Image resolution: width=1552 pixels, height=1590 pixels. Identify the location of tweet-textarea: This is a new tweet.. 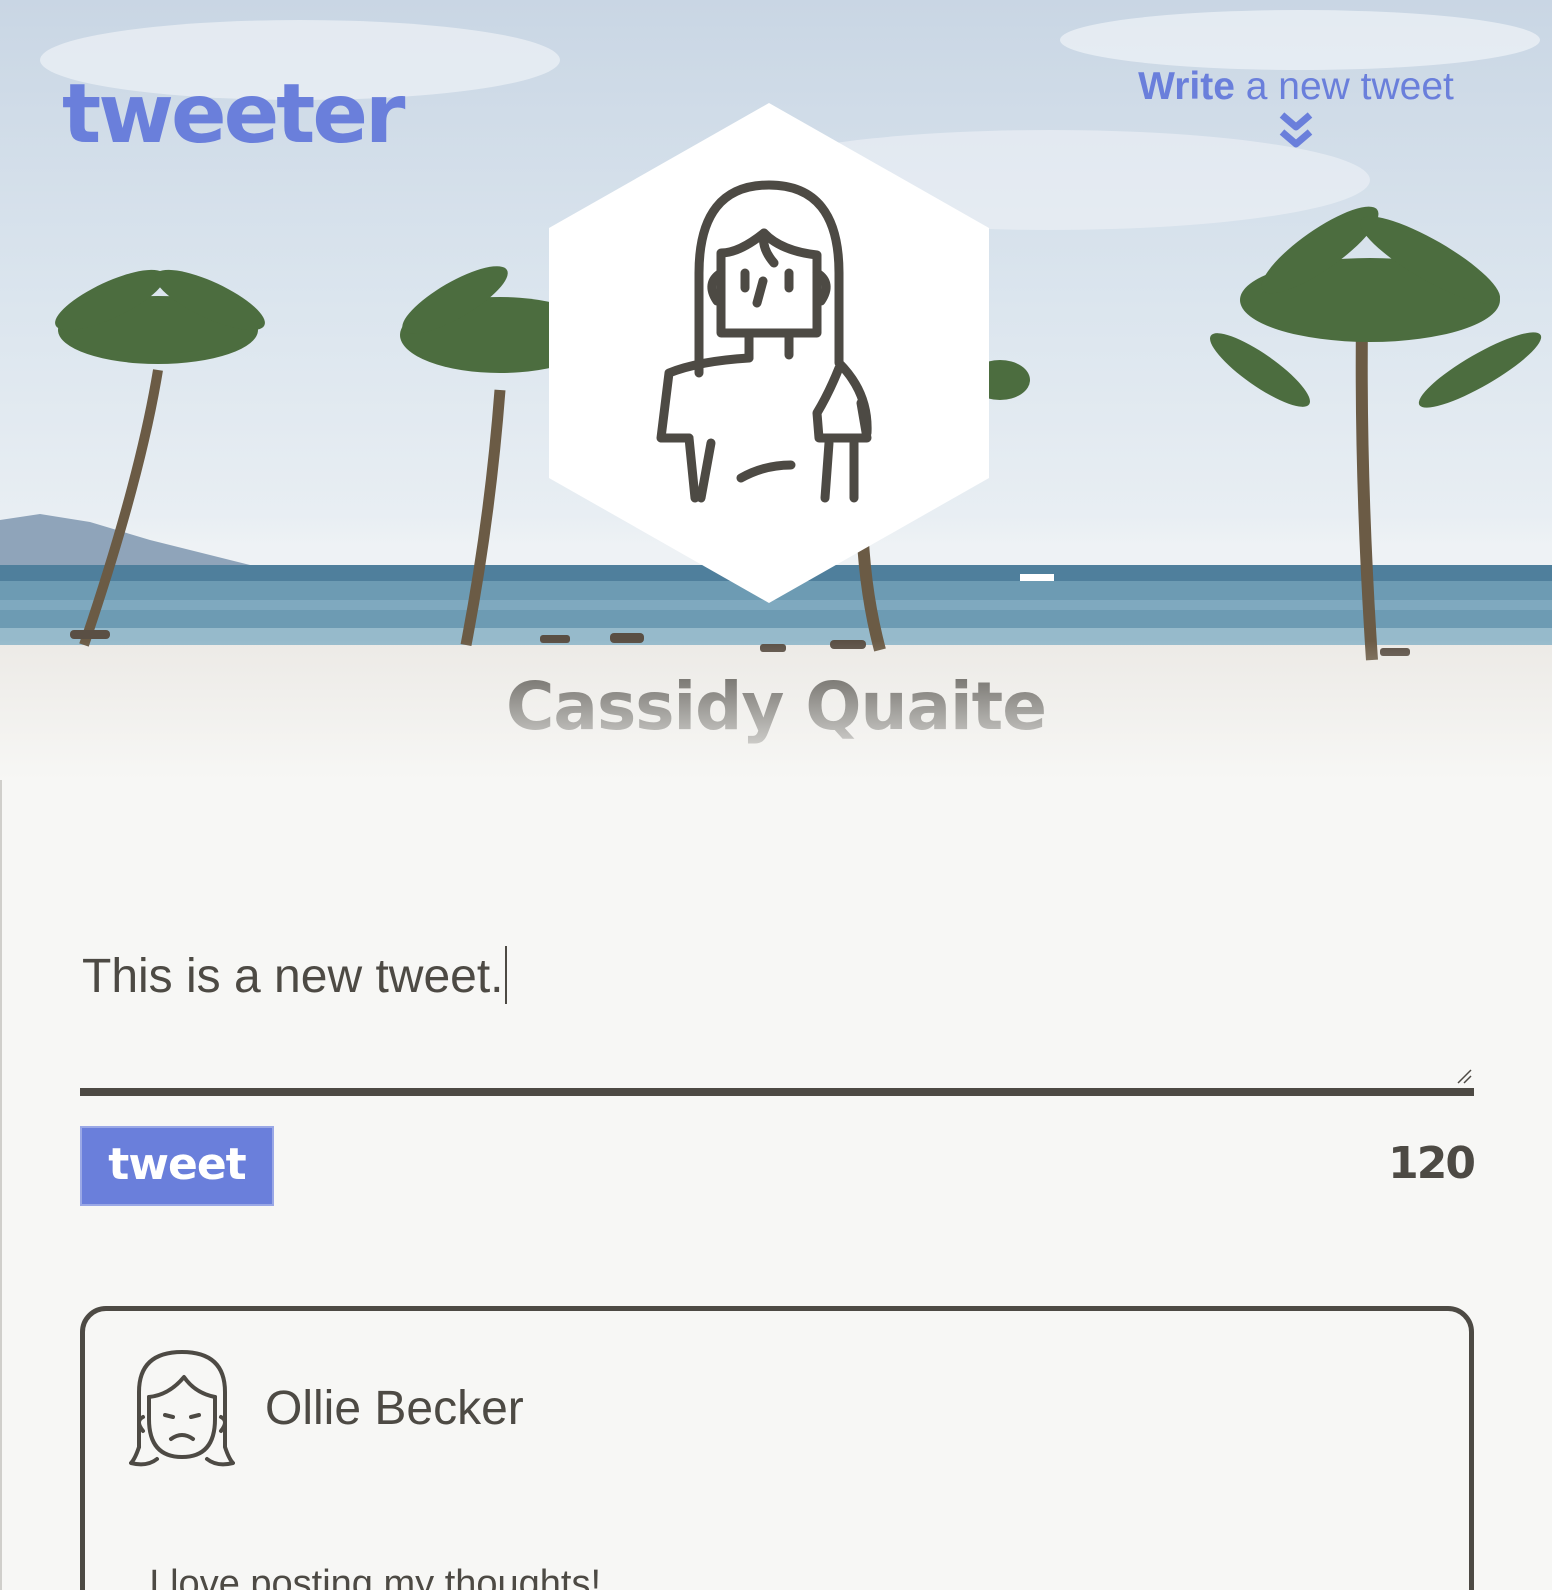
(294, 975).